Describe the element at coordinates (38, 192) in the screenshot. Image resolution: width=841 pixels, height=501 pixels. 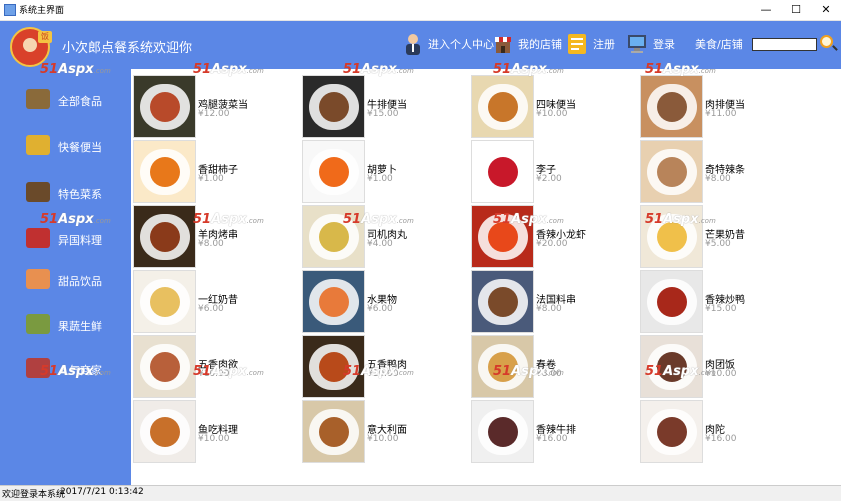
I see `specialty-dish-icon` at that location.